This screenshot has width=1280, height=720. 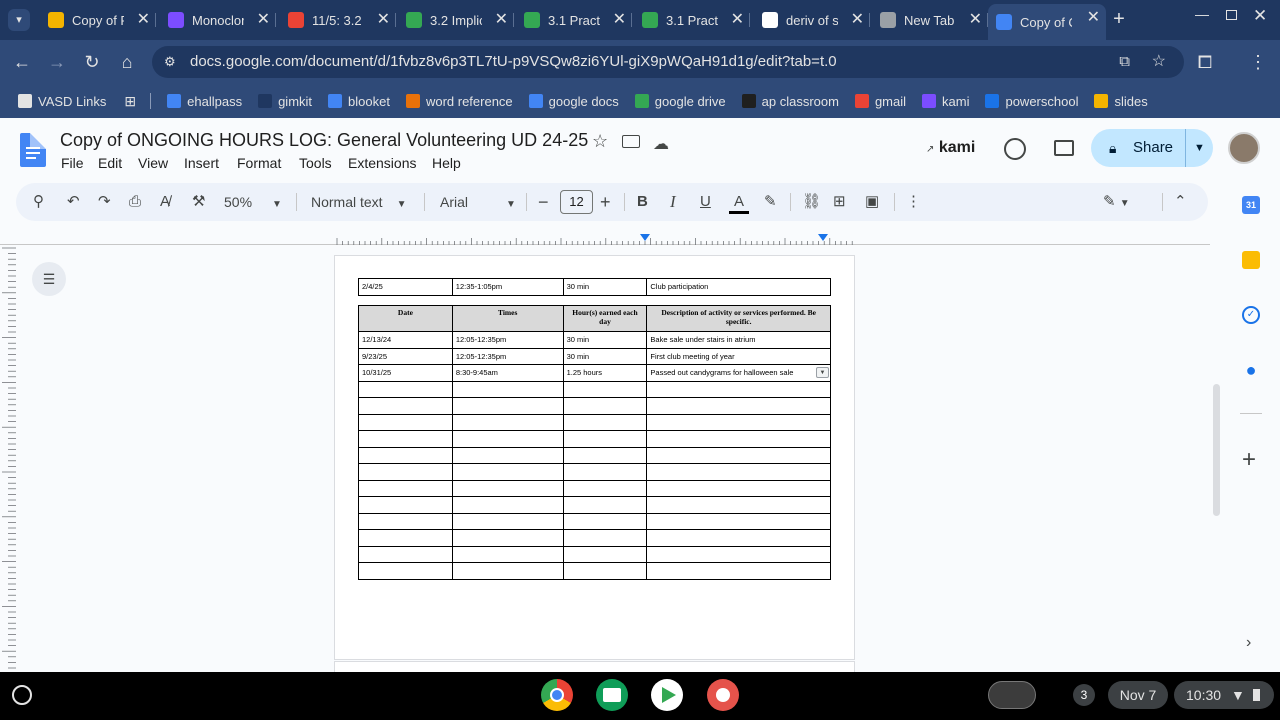 I want to click on cell-dropdown-icon: ▼, so click(x=822, y=372).